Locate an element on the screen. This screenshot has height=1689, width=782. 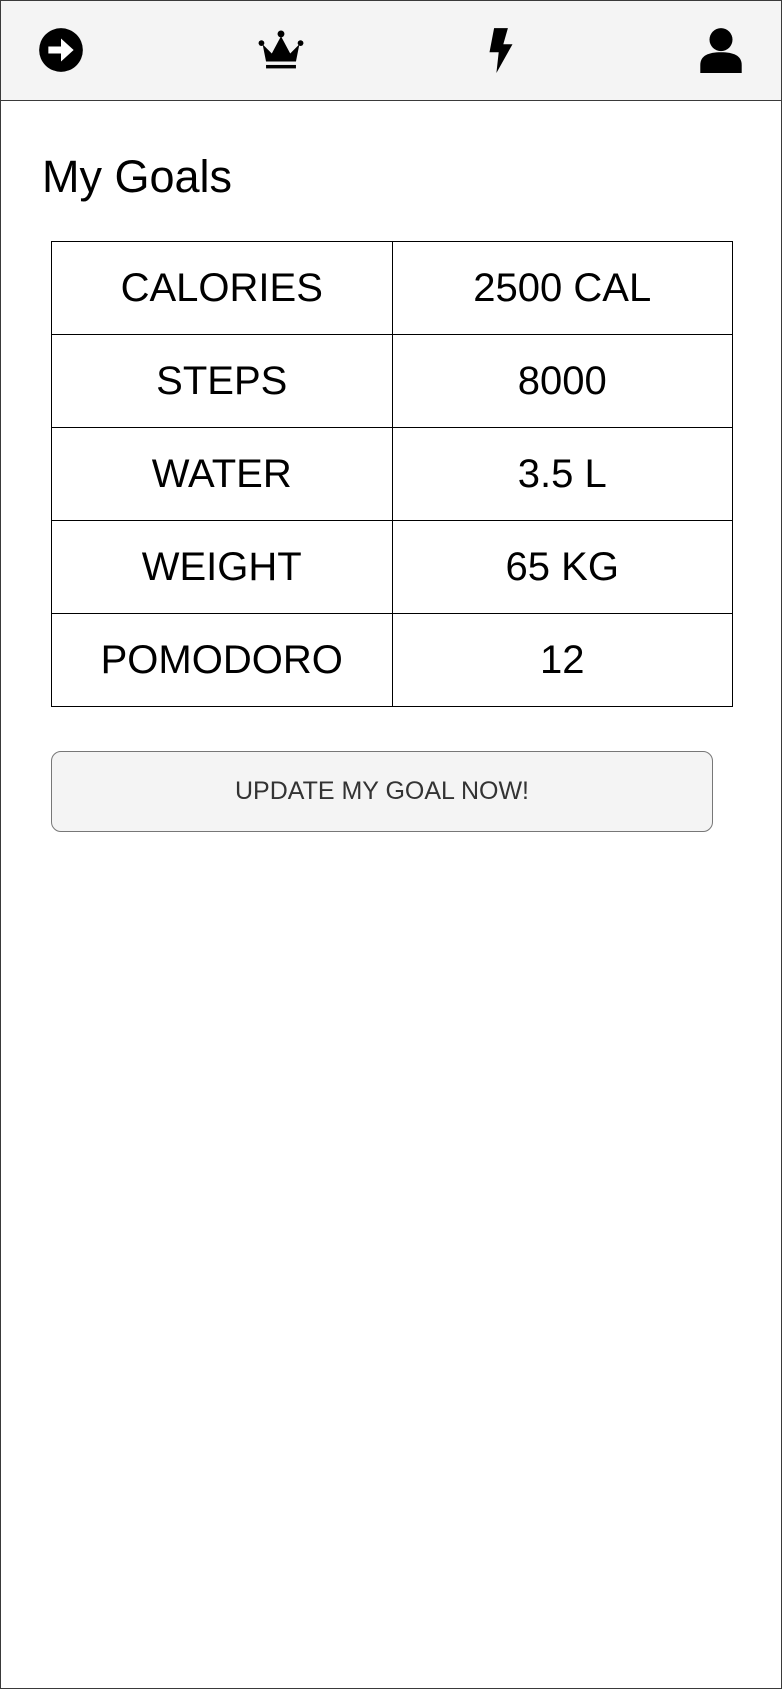
goal-label: STEPS is located at coordinates (222, 381).